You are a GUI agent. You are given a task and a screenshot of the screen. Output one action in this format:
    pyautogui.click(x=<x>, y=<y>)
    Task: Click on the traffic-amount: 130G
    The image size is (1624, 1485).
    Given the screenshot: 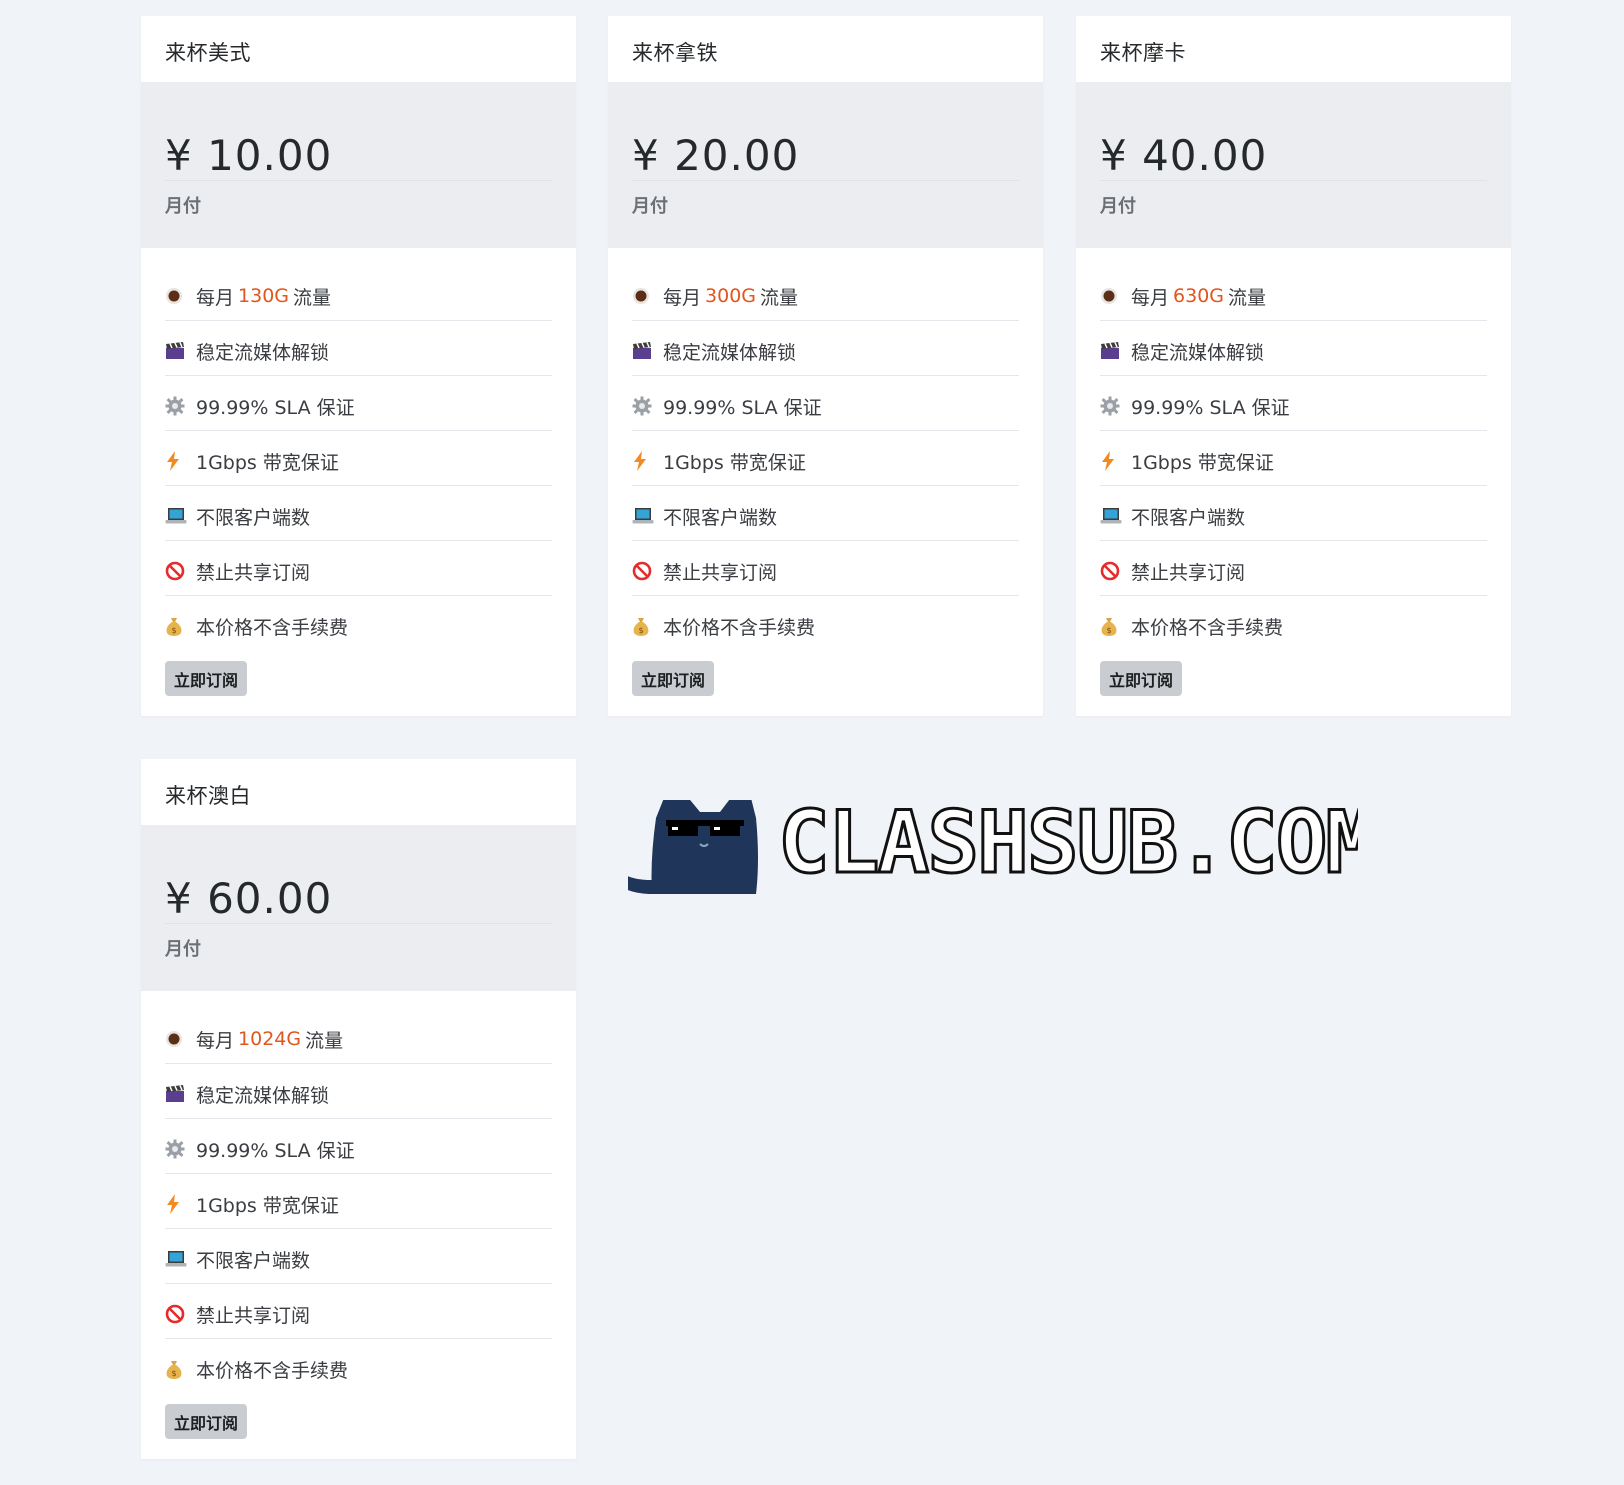 What is the action you would take?
    pyautogui.click(x=264, y=296)
    